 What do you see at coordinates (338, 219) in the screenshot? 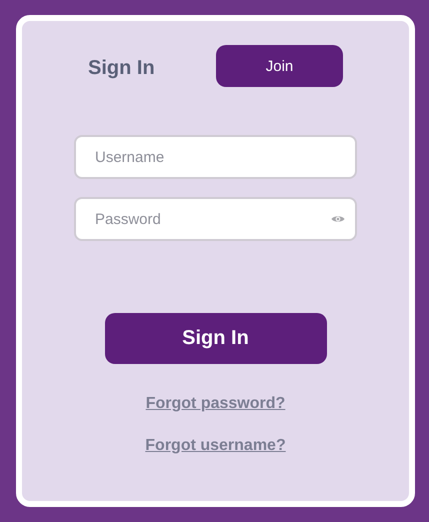
I see `eye-icon` at bounding box center [338, 219].